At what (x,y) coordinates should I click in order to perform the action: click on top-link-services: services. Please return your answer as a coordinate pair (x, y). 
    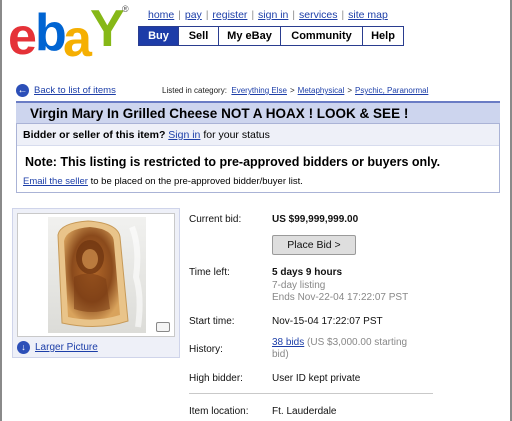
    Looking at the image, I should click on (318, 15).